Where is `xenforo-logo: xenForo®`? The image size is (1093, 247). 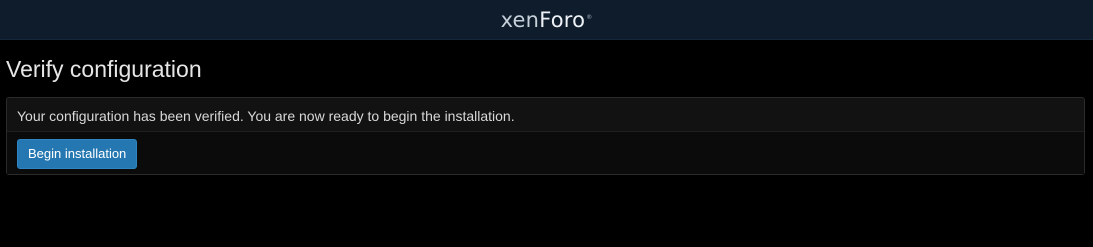 xenforo-logo: xenForo® is located at coordinates (547, 20).